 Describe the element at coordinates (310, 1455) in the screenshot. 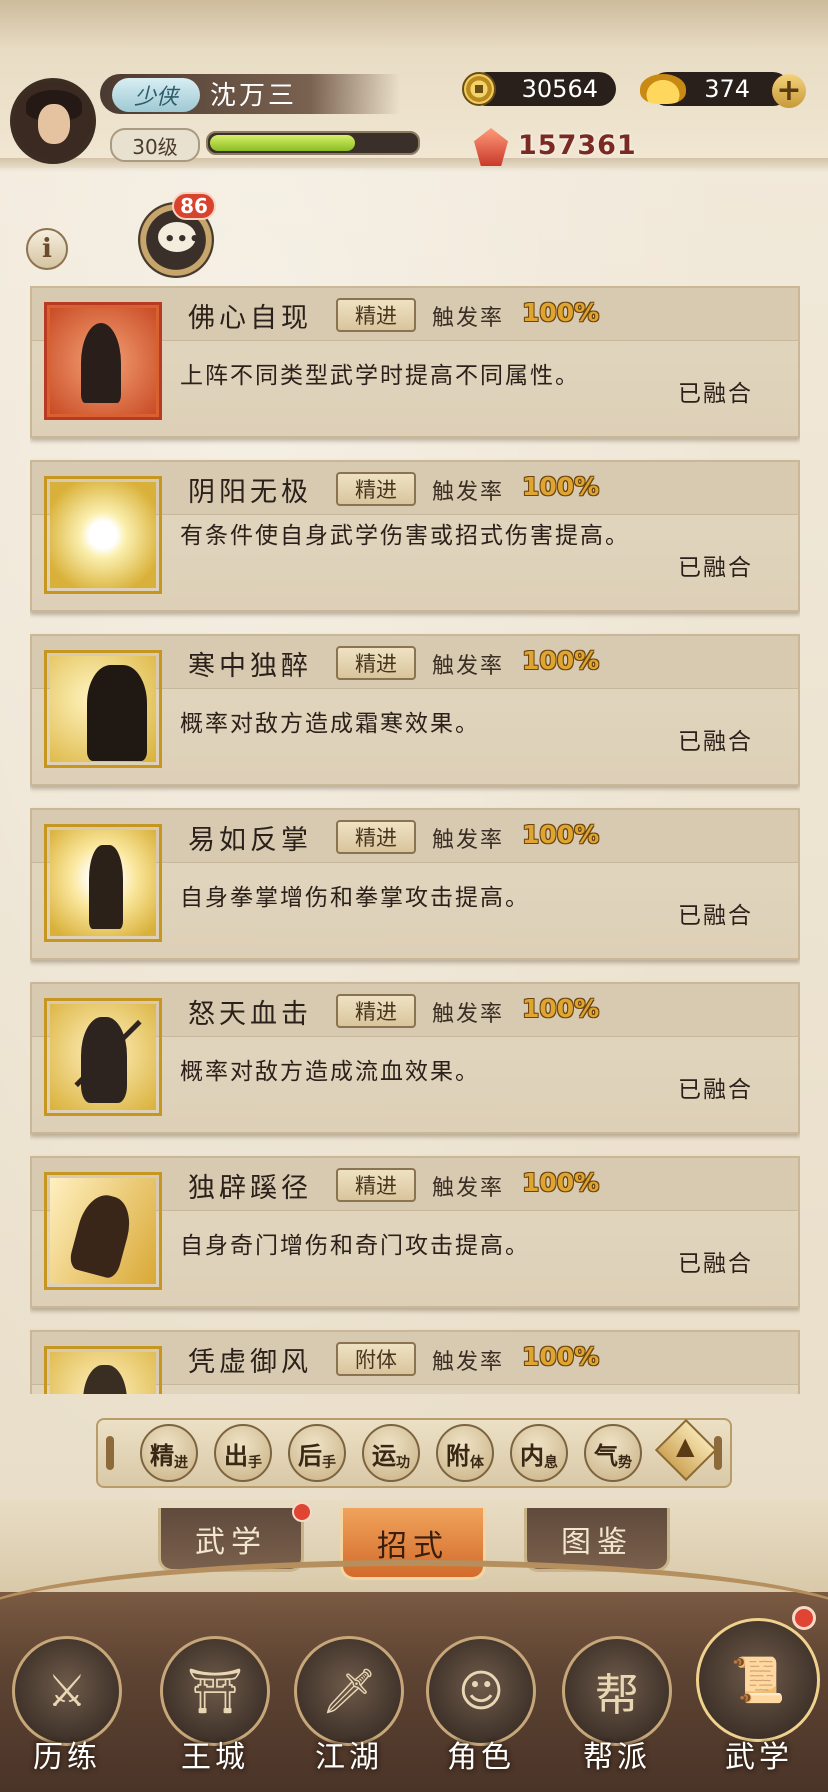

I see `filter-main-char: 后` at that location.